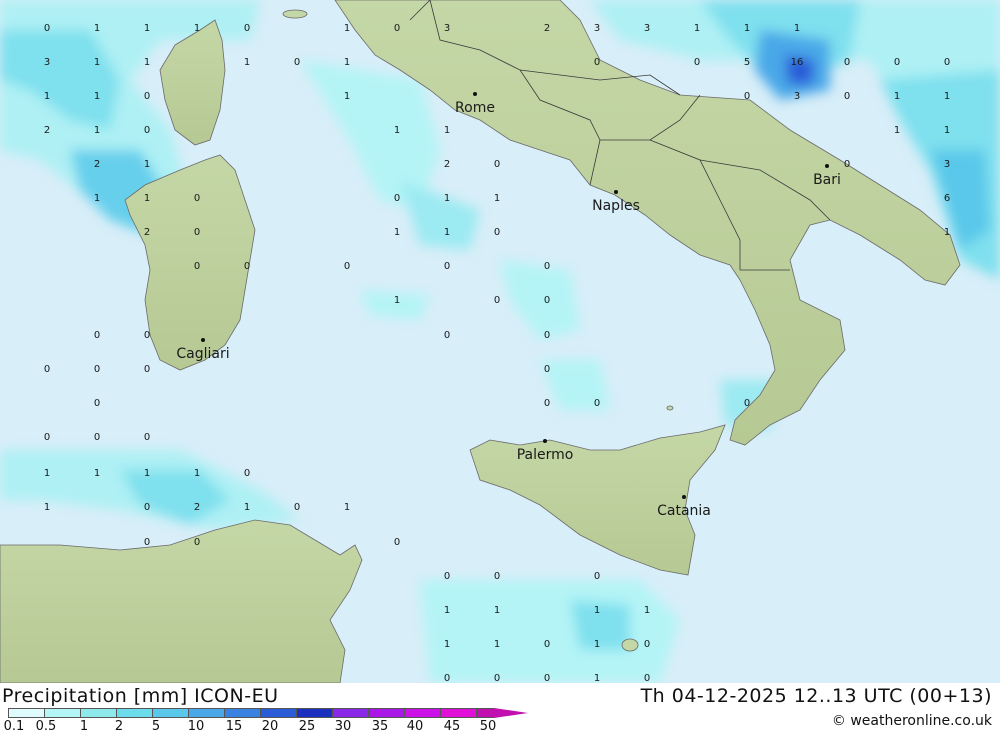 The image size is (1000, 735). I want to click on scale-tick-label: 20, so click(270, 726).